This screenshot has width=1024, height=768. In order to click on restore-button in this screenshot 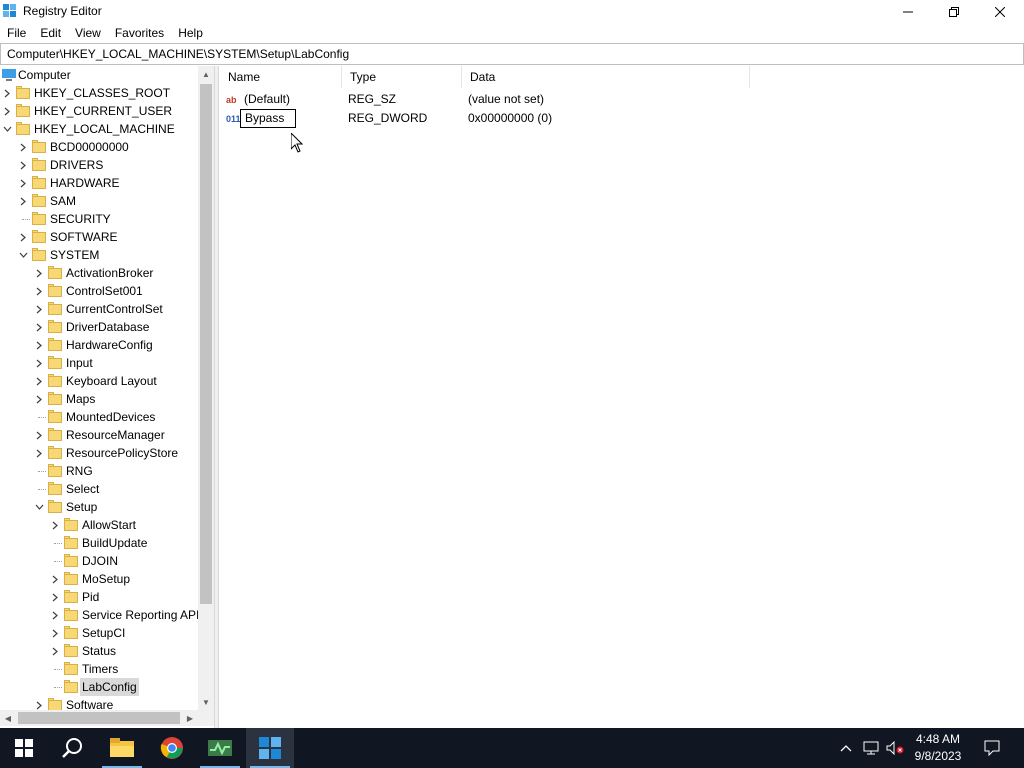, I will do `click(954, 11)`.